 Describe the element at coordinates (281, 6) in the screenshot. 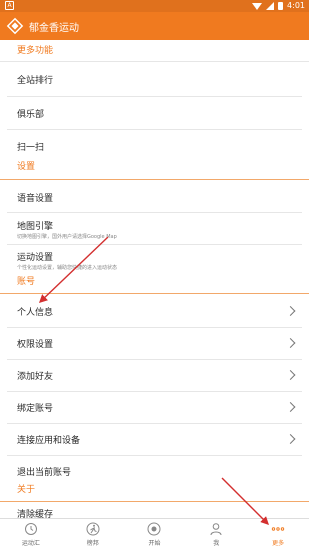

I see `battery-icon` at that location.